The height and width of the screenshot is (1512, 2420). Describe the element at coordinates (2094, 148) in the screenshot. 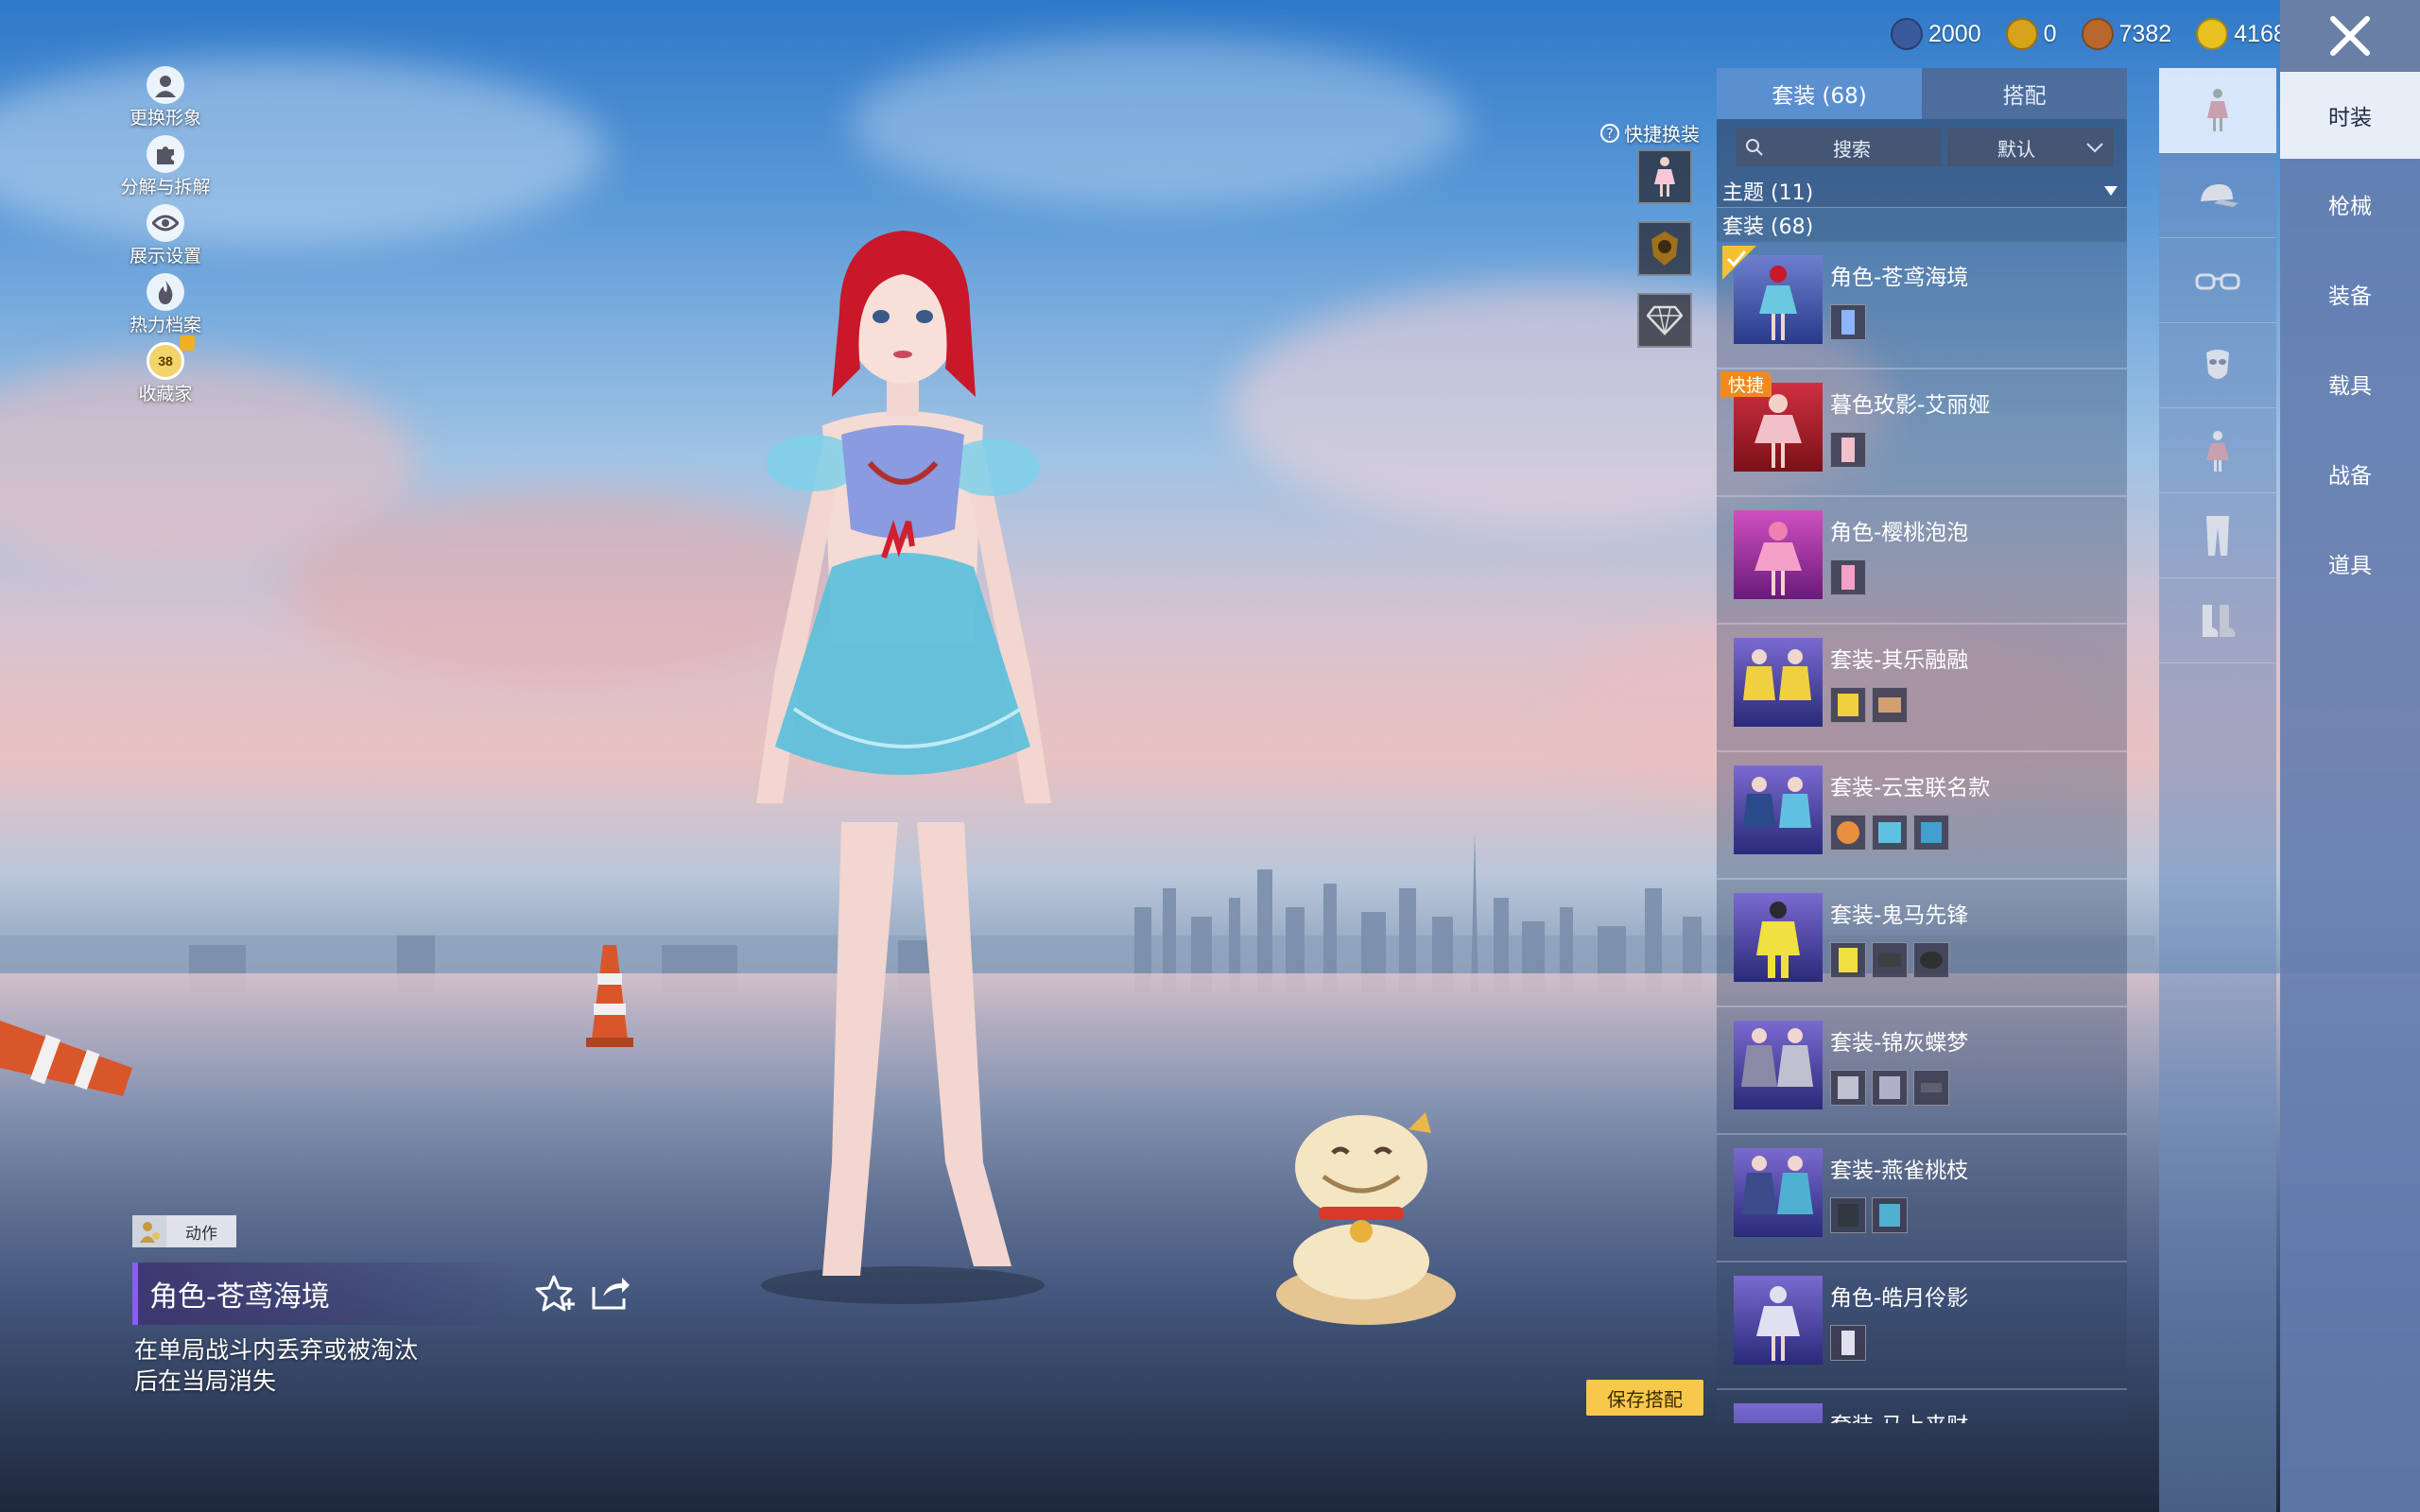

I see `chevron-down-icon` at that location.